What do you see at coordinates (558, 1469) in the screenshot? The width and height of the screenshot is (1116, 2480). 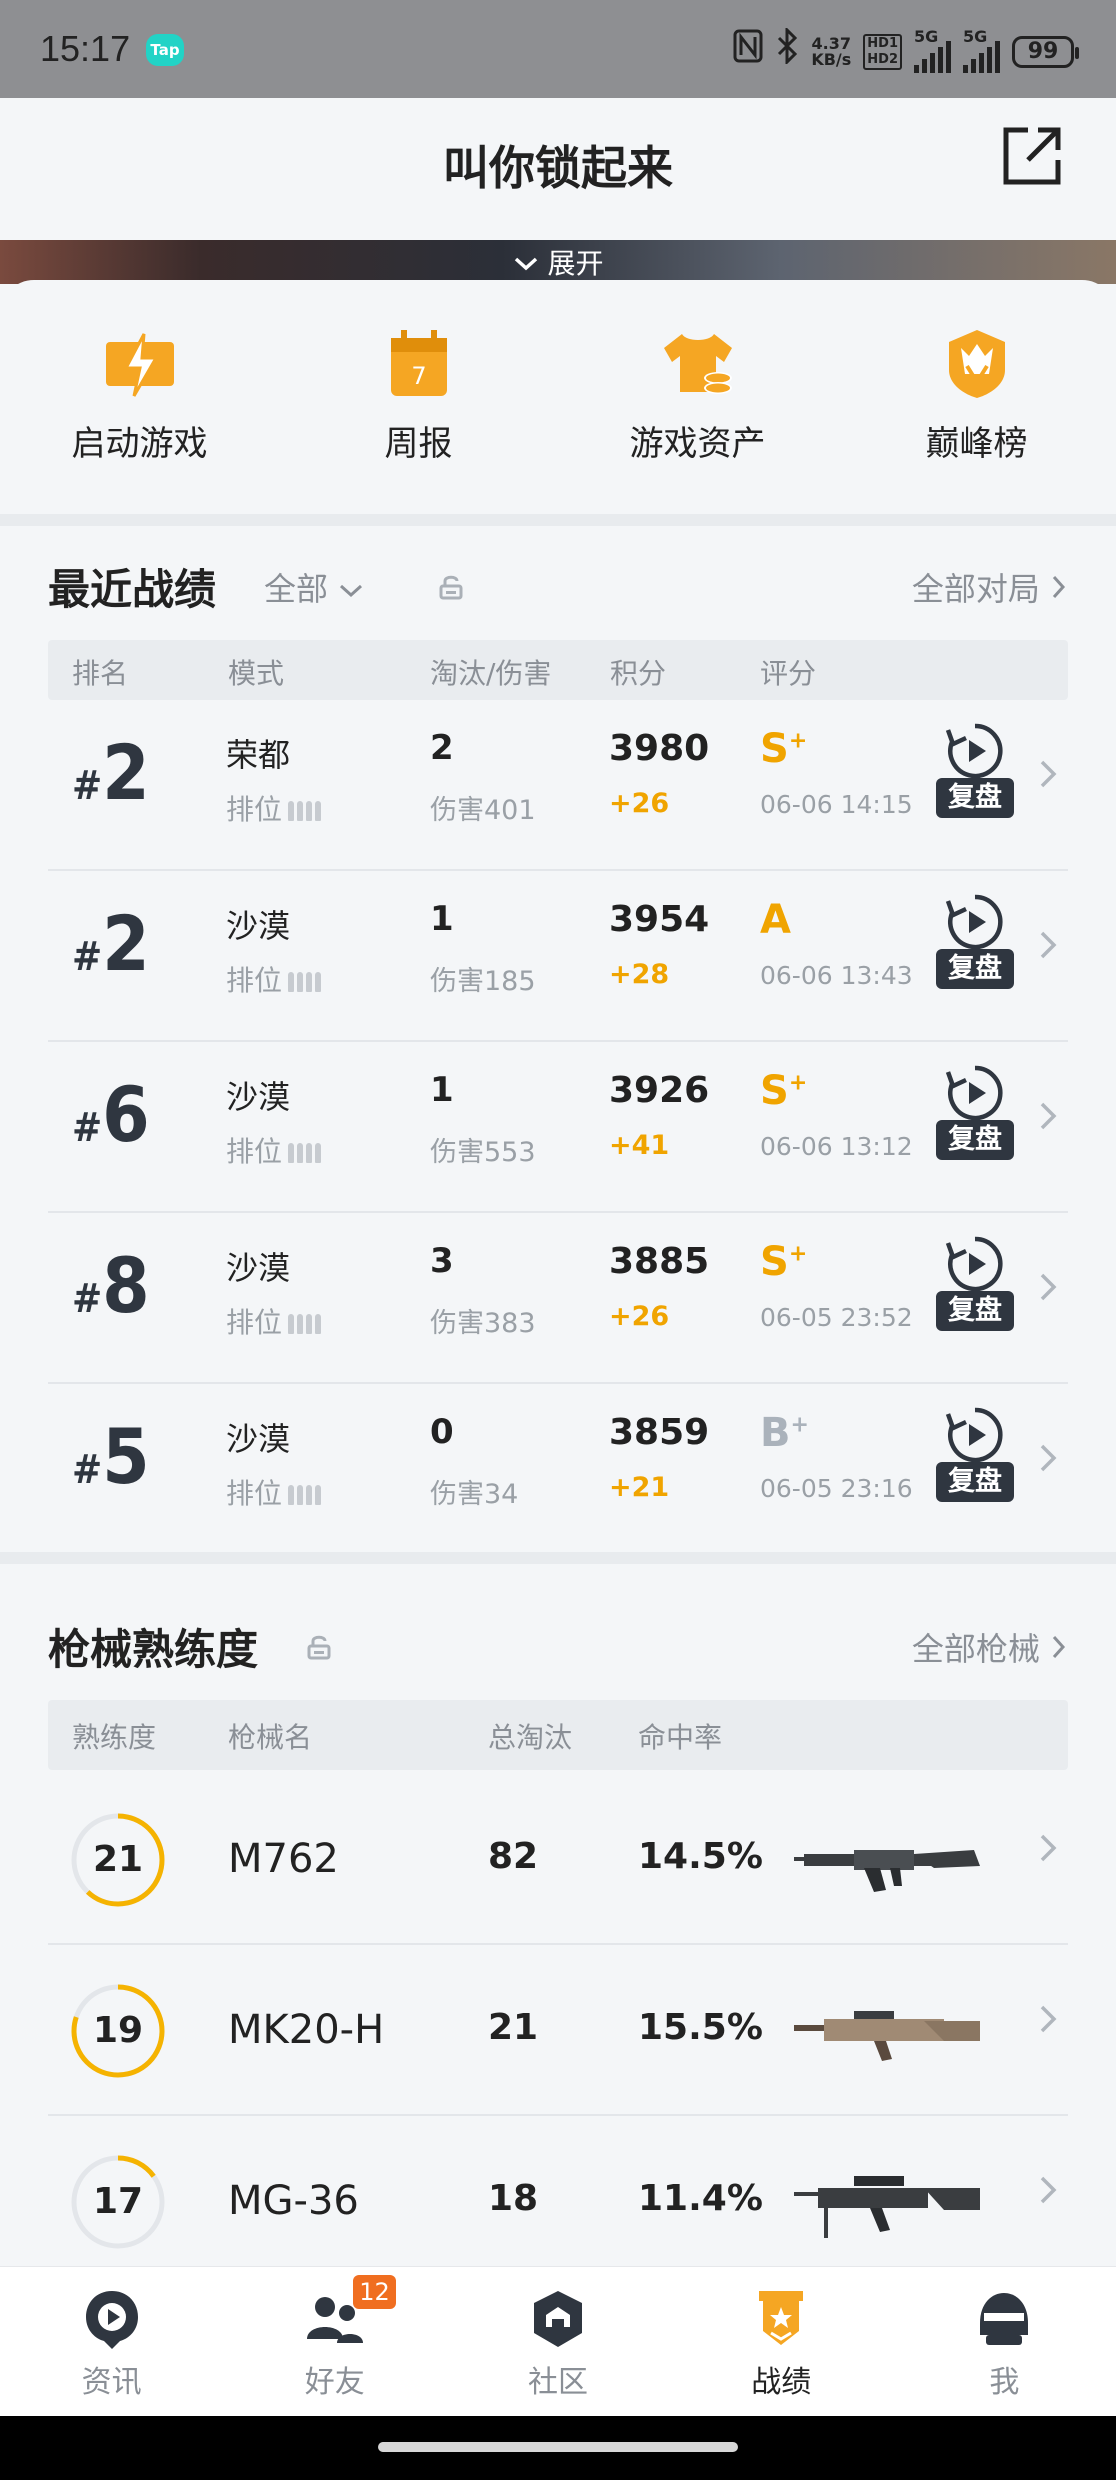 I see `match-row: #5 沙漠 排位 0 伤害34 3859 +21 B+ 06-05 23:16 复盘` at bounding box center [558, 1469].